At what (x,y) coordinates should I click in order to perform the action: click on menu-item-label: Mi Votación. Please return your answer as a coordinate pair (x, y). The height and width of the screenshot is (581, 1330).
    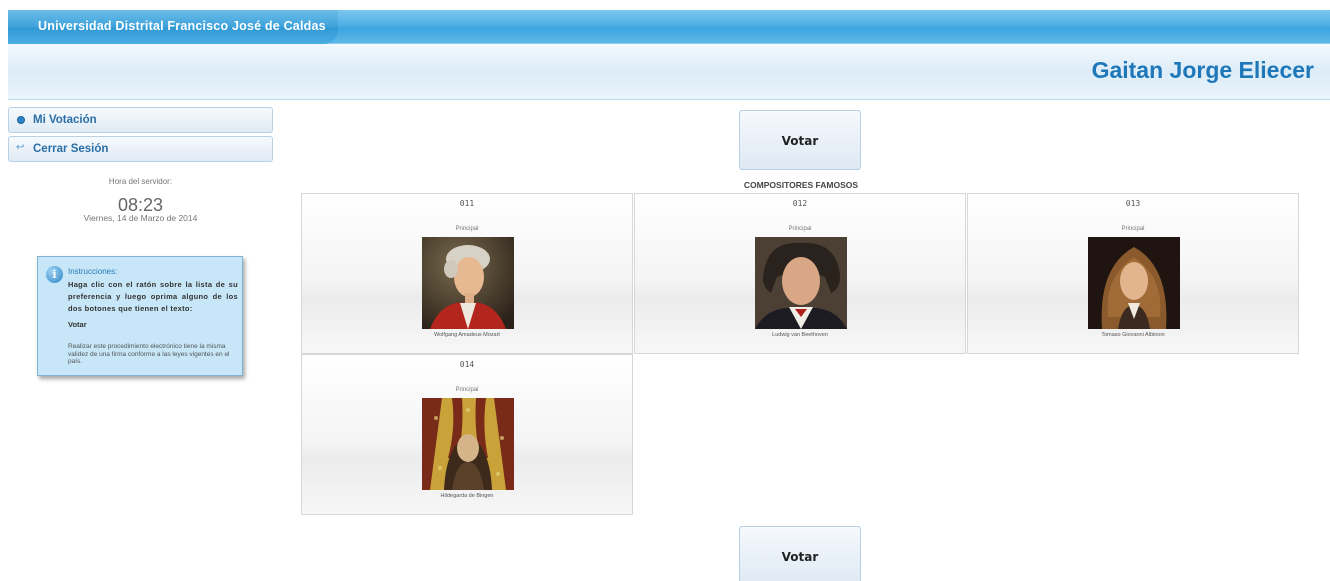
    Looking at the image, I should click on (65, 120).